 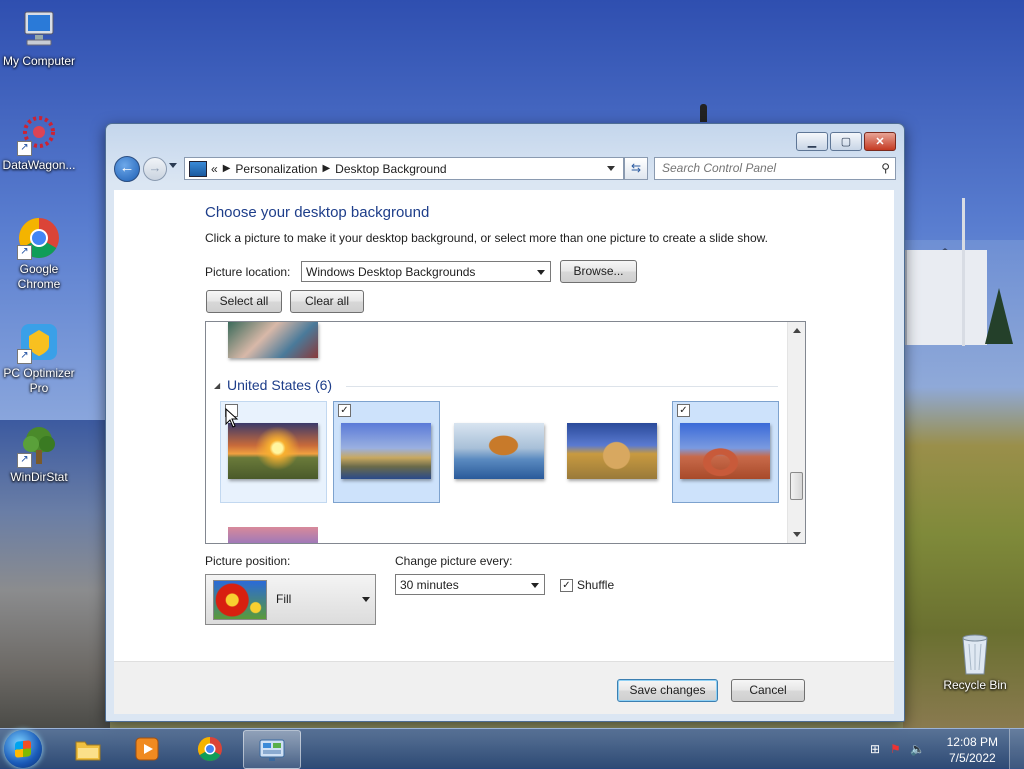 What do you see at coordinates (240, 600) in the screenshot?
I see `position-preview-thumbnail` at bounding box center [240, 600].